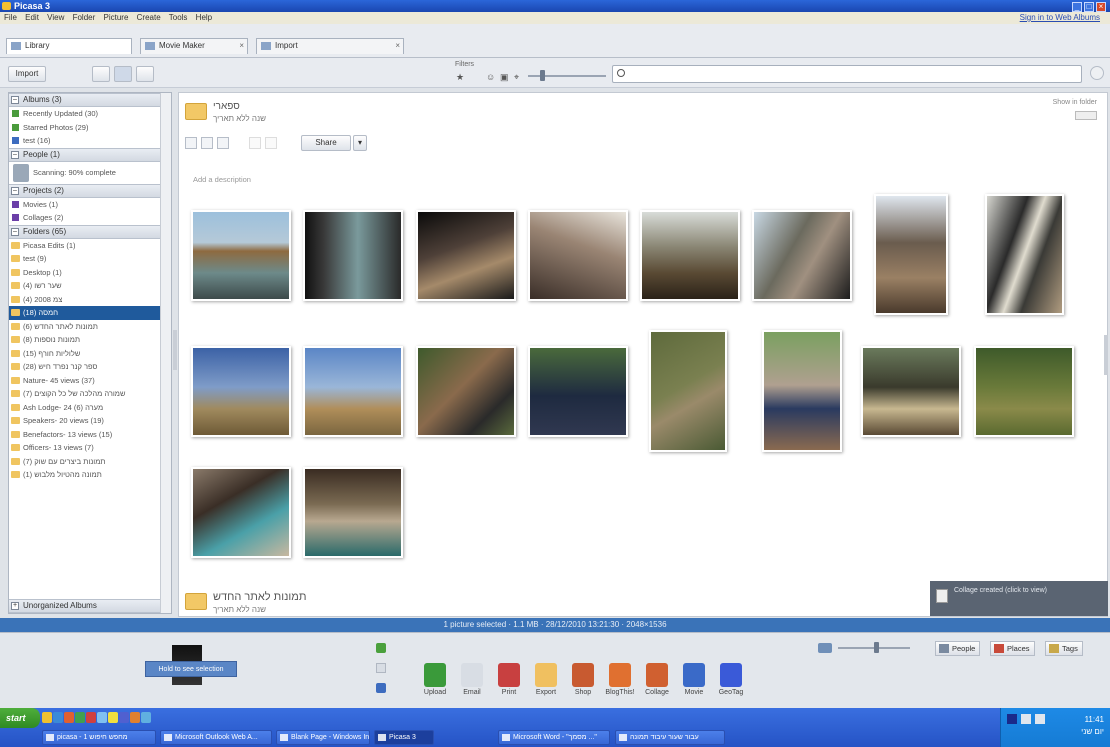 The image size is (1110, 747). What do you see at coordinates (207, 143) in the screenshot?
I see `collage-icon` at bounding box center [207, 143].